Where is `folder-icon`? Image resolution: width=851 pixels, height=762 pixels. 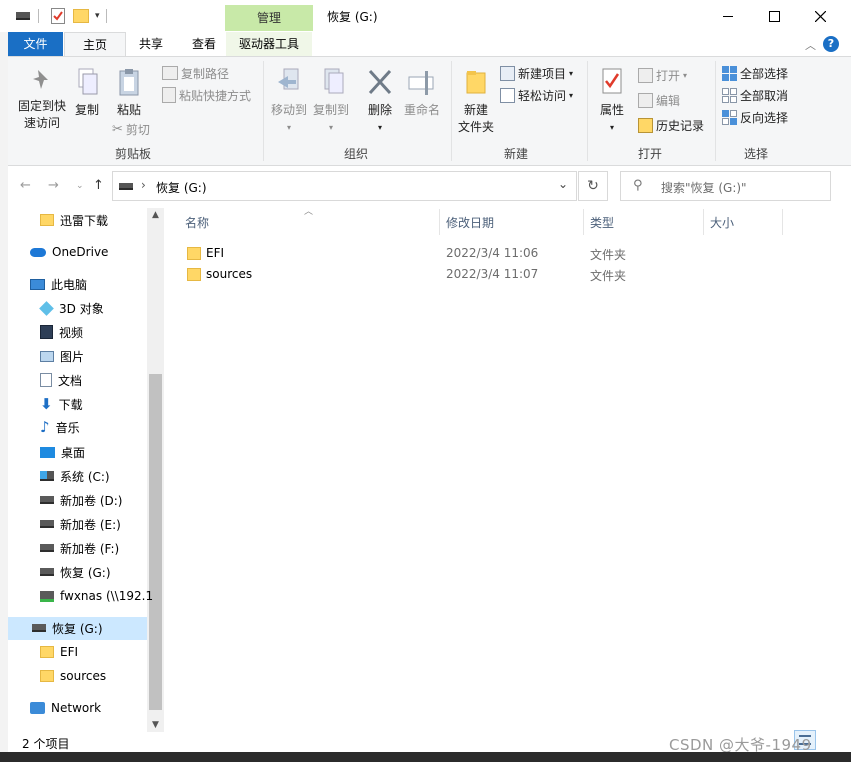 folder-icon is located at coordinates (47, 676).